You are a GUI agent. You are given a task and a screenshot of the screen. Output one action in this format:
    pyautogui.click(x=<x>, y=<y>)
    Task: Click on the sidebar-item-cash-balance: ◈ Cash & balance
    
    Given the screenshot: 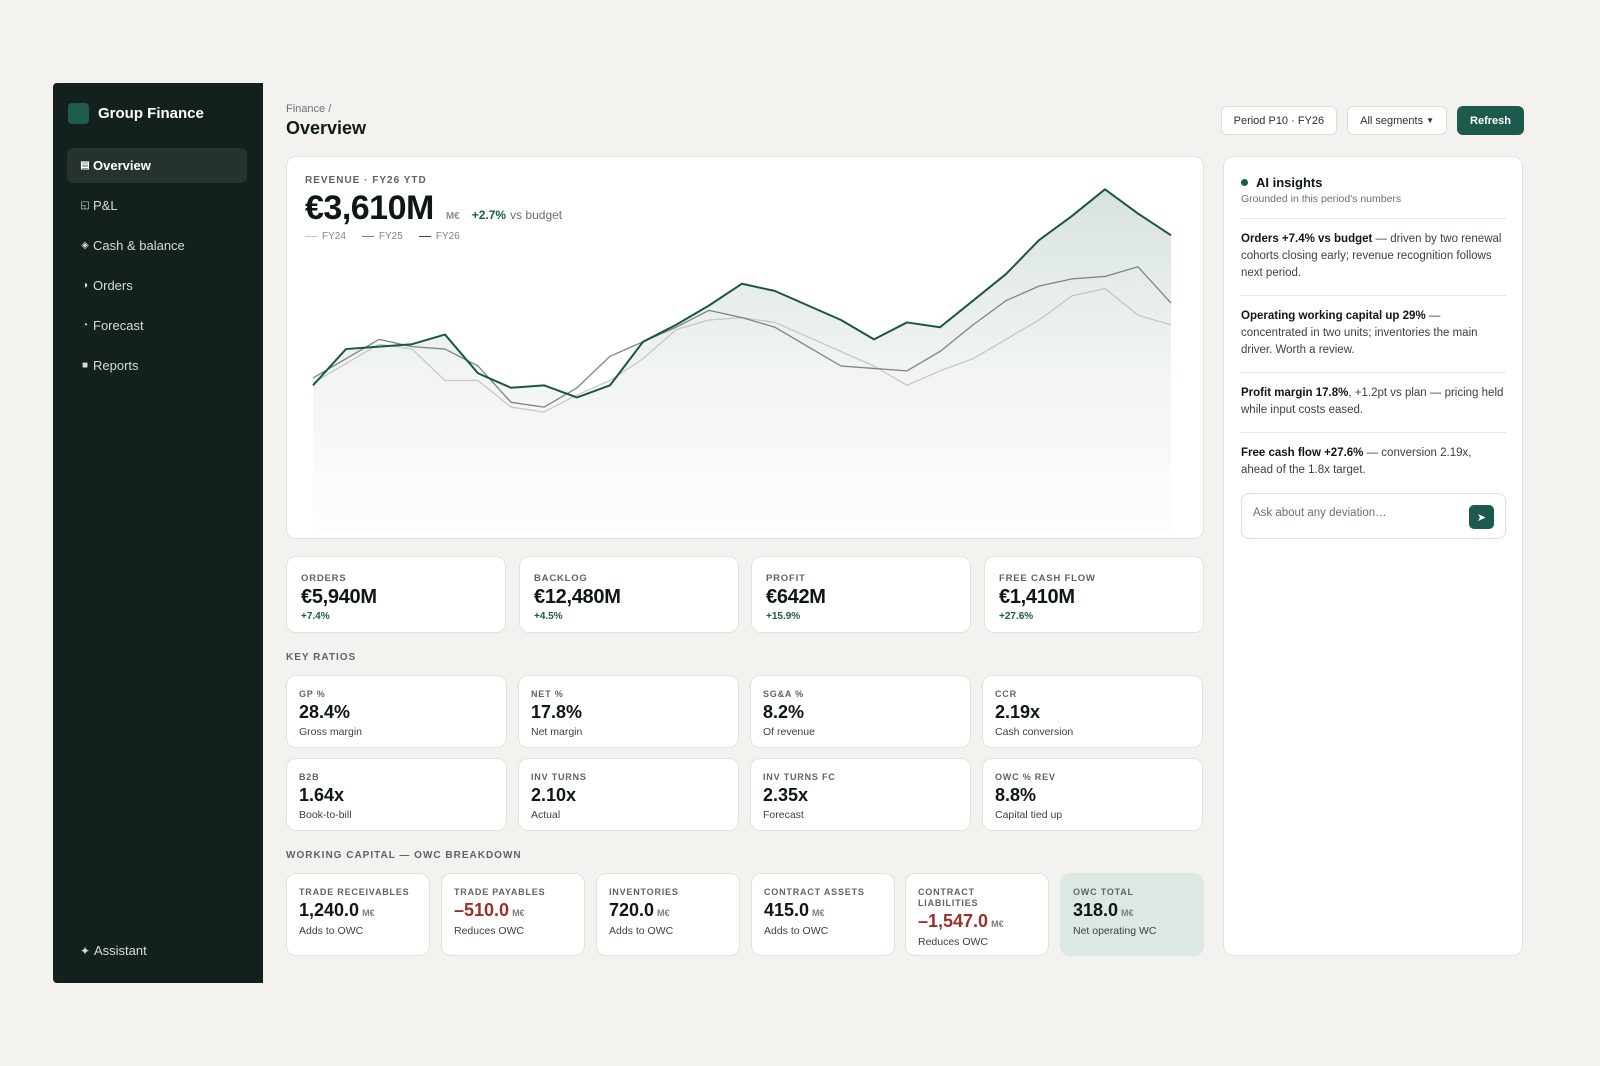 What is the action you would take?
    pyautogui.click(x=157, y=245)
    